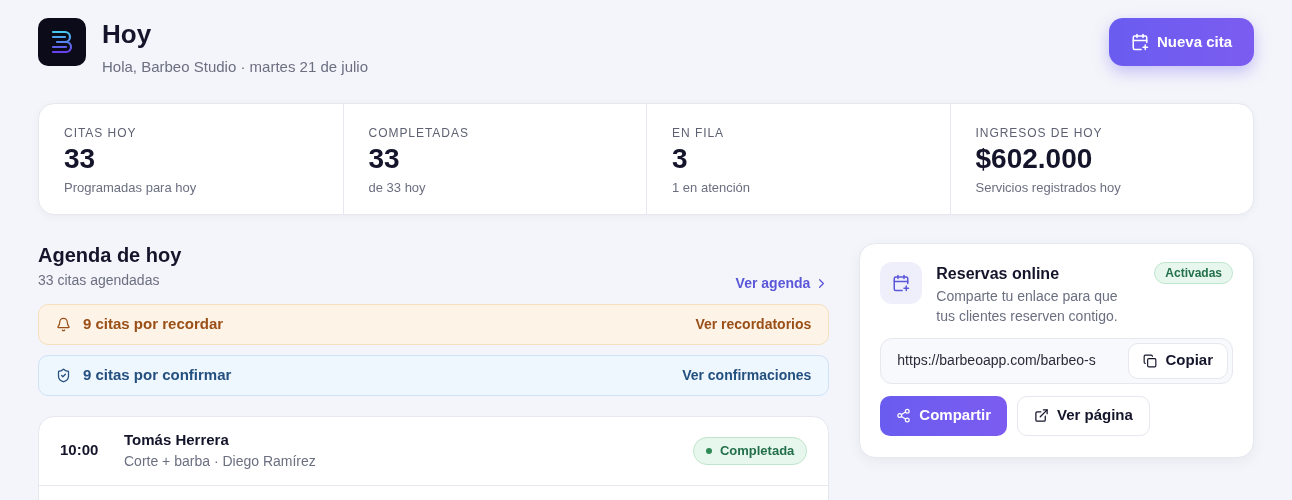  I want to click on appointment-time: 10:00, so click(80, 450).